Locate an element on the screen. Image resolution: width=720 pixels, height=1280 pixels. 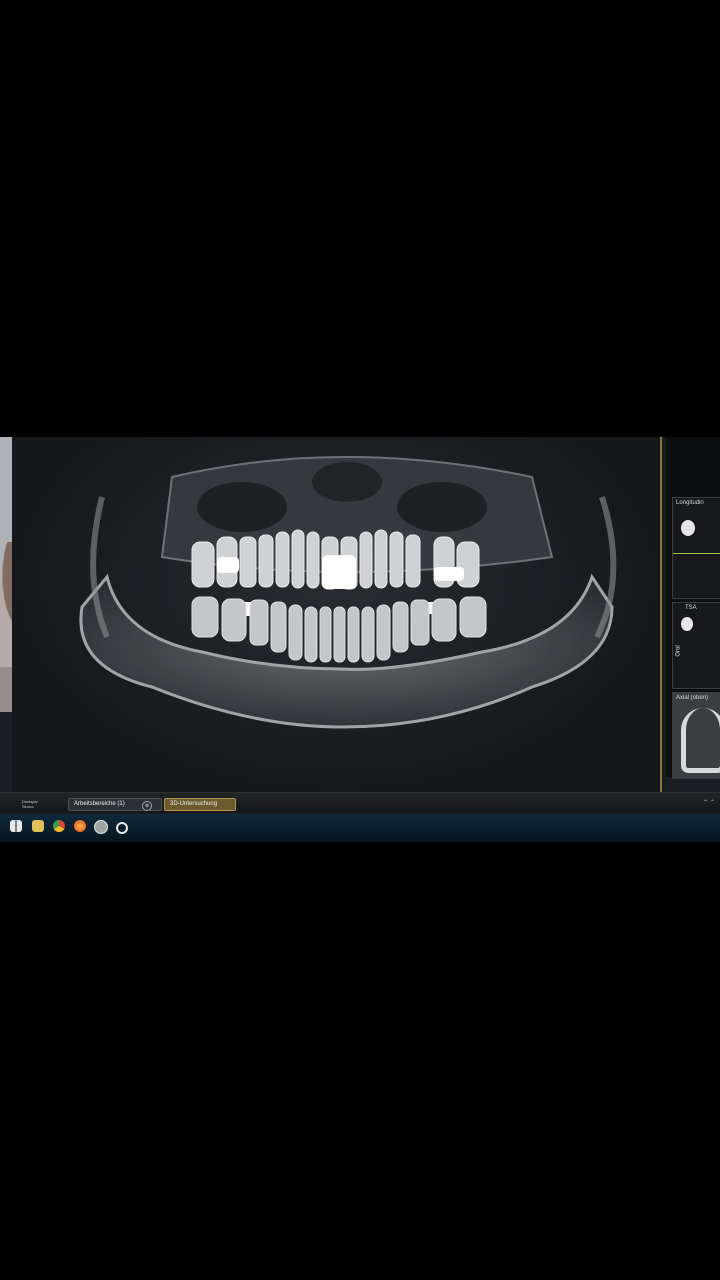
dentsply-sirona-logo: Dentsply Sirona is located at coordinates (30, 804).